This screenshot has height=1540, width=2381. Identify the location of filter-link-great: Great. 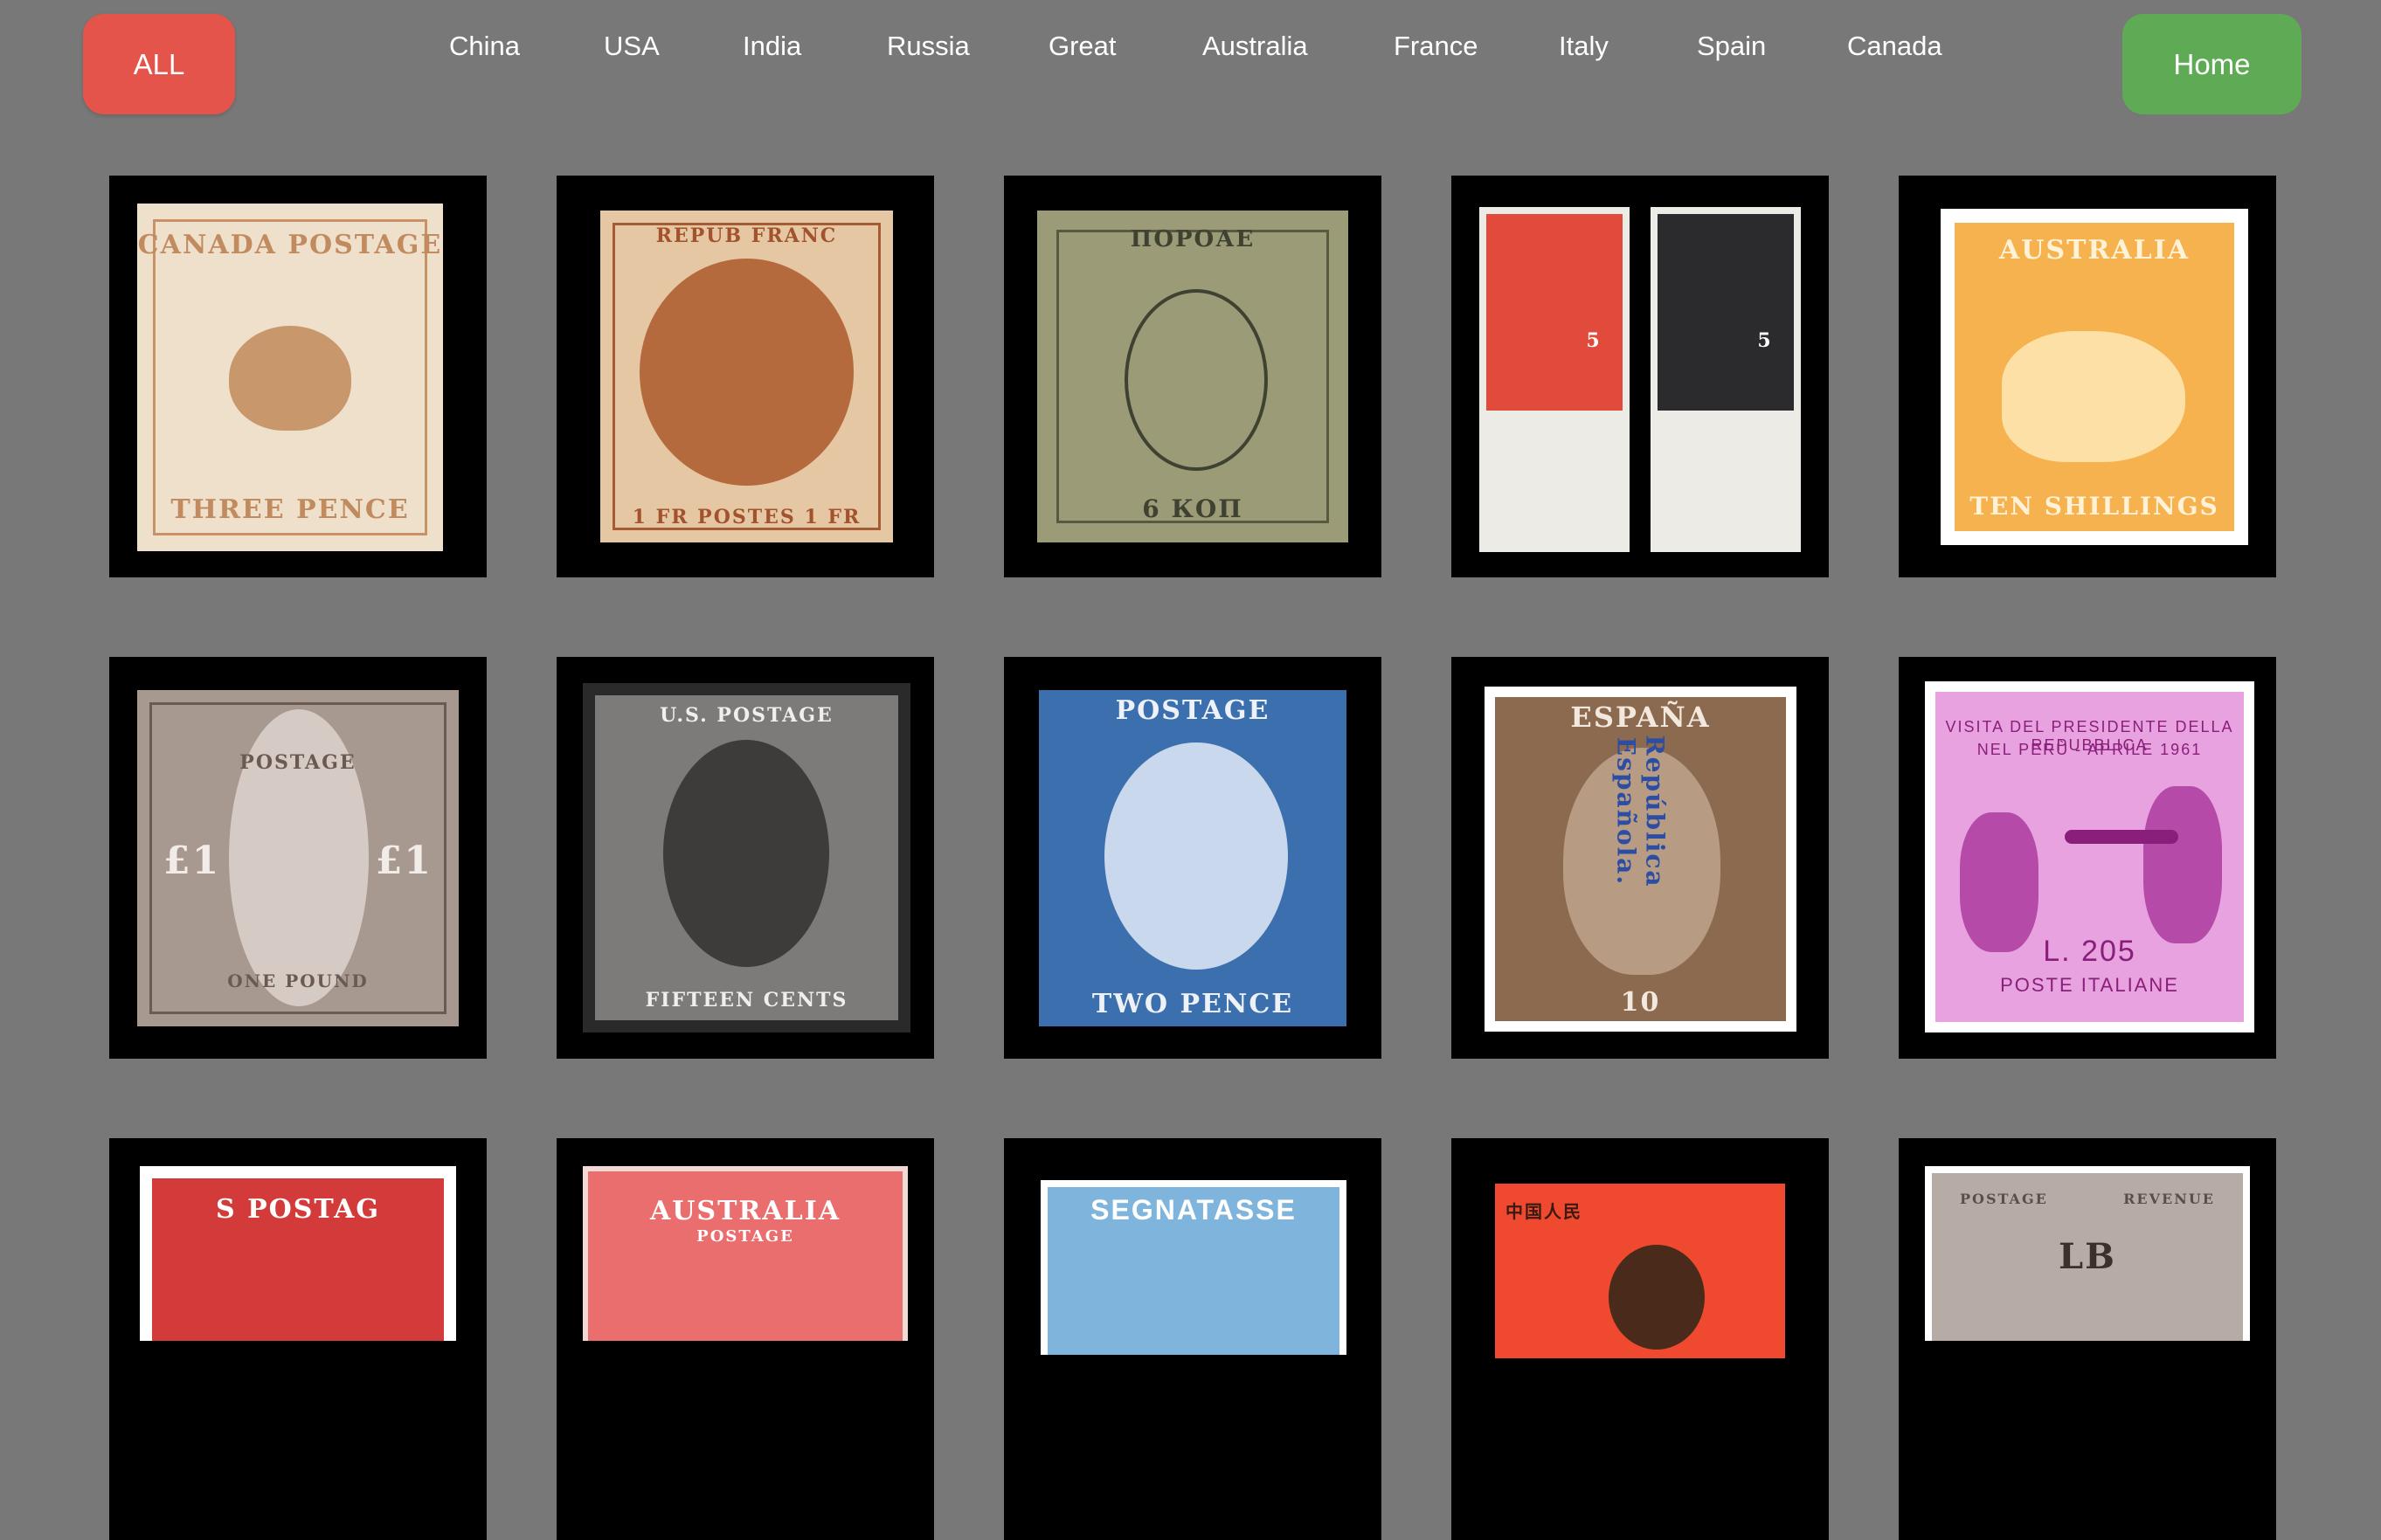
(1083, 46).